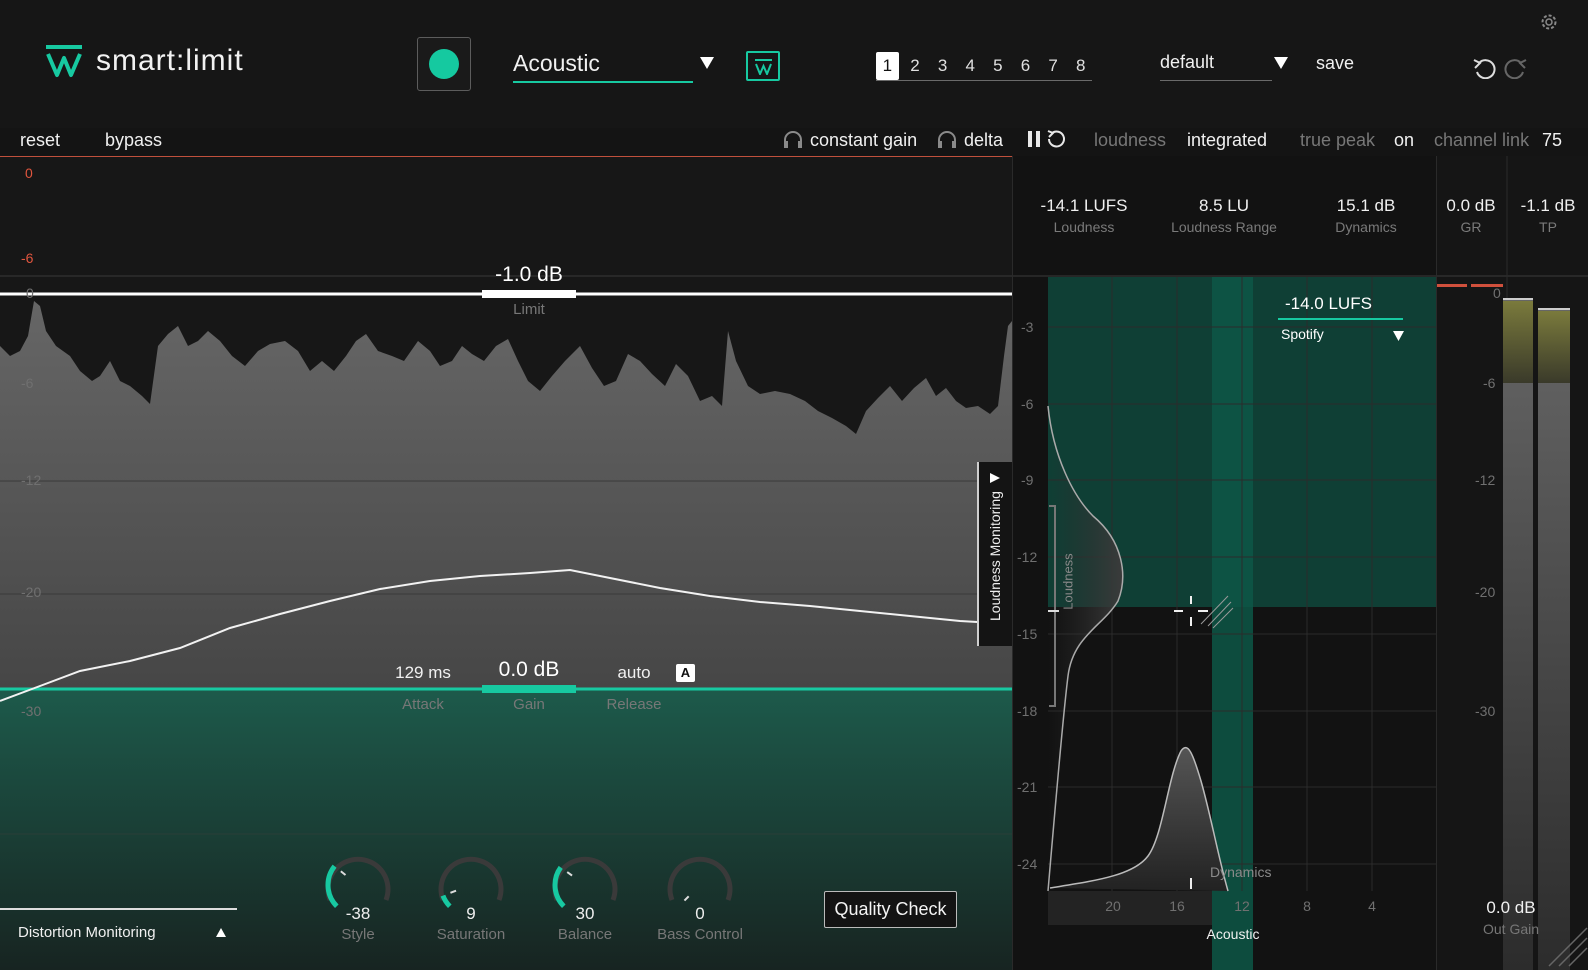 The image size is (1588, 970). I want to click on stat-dynamics-value: 15.1 dB, so click(1366, 205).